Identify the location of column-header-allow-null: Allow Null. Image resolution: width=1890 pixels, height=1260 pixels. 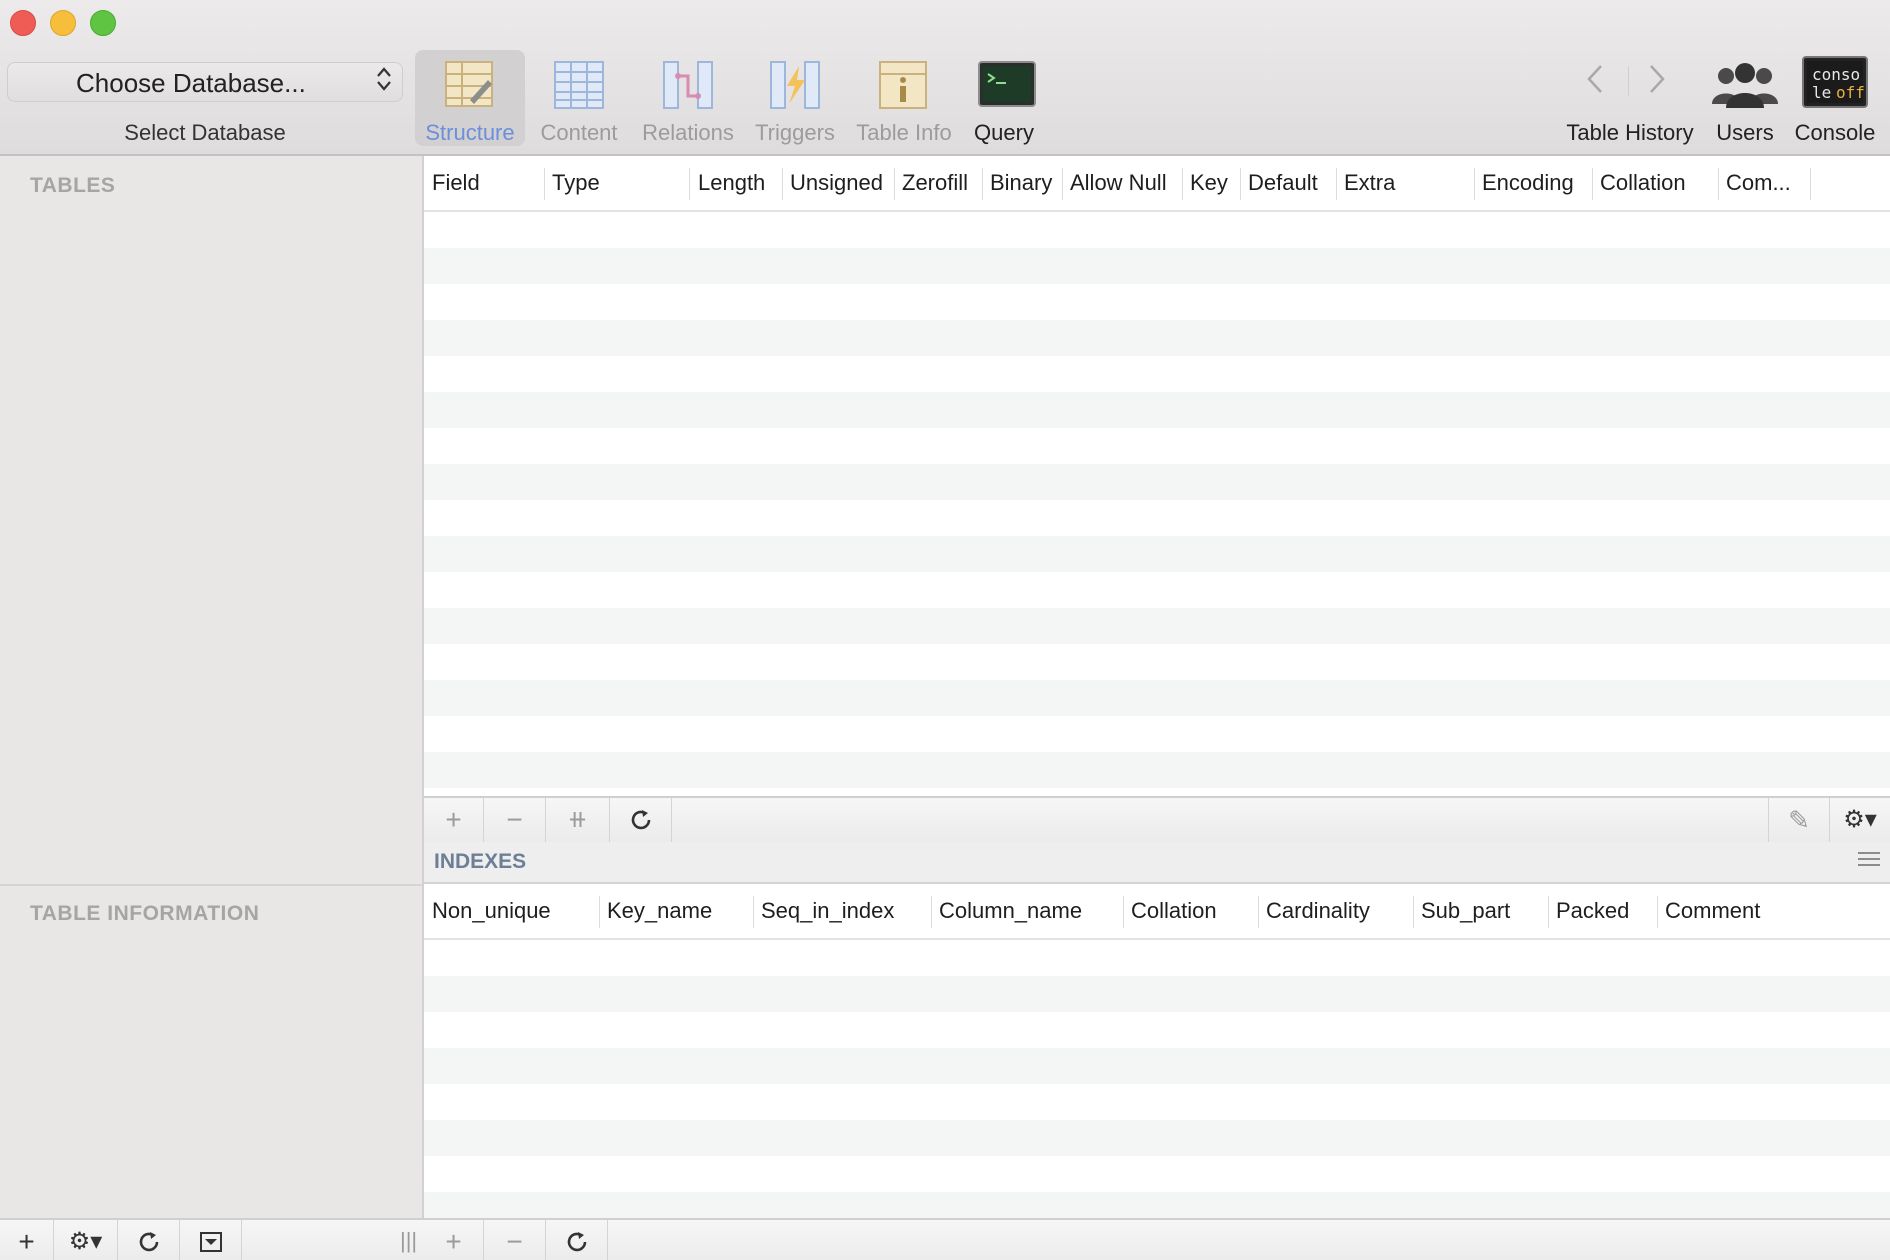
(1122, 183).